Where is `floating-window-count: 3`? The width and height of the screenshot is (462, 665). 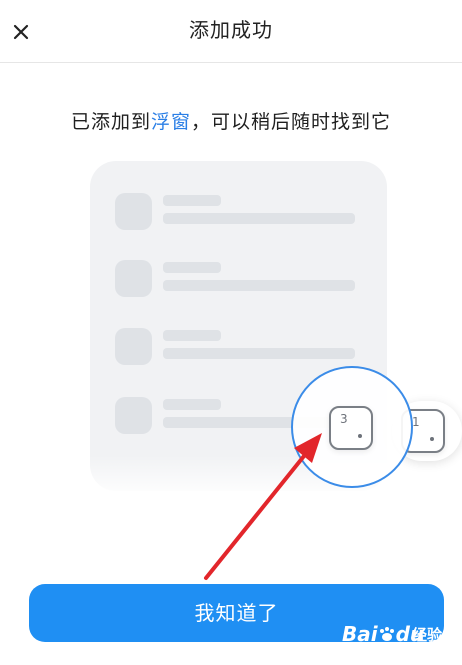
floating-window-count: 3 is located at coordinates (344, 419).